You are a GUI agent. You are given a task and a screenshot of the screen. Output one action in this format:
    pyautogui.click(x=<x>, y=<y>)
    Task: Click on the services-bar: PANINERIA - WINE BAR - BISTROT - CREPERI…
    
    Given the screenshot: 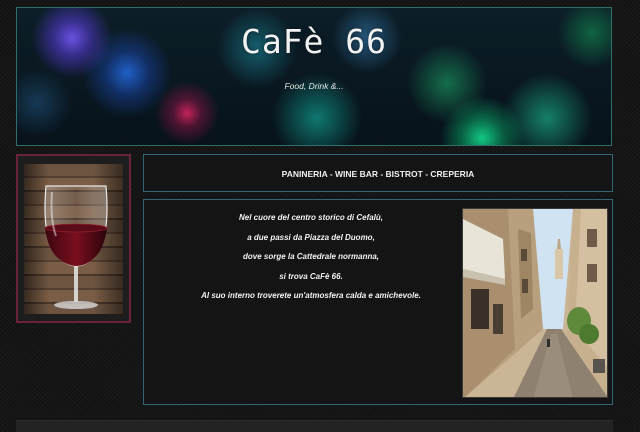 What is the action you would take?
    pyautogui.click(x=378, y=173)
    